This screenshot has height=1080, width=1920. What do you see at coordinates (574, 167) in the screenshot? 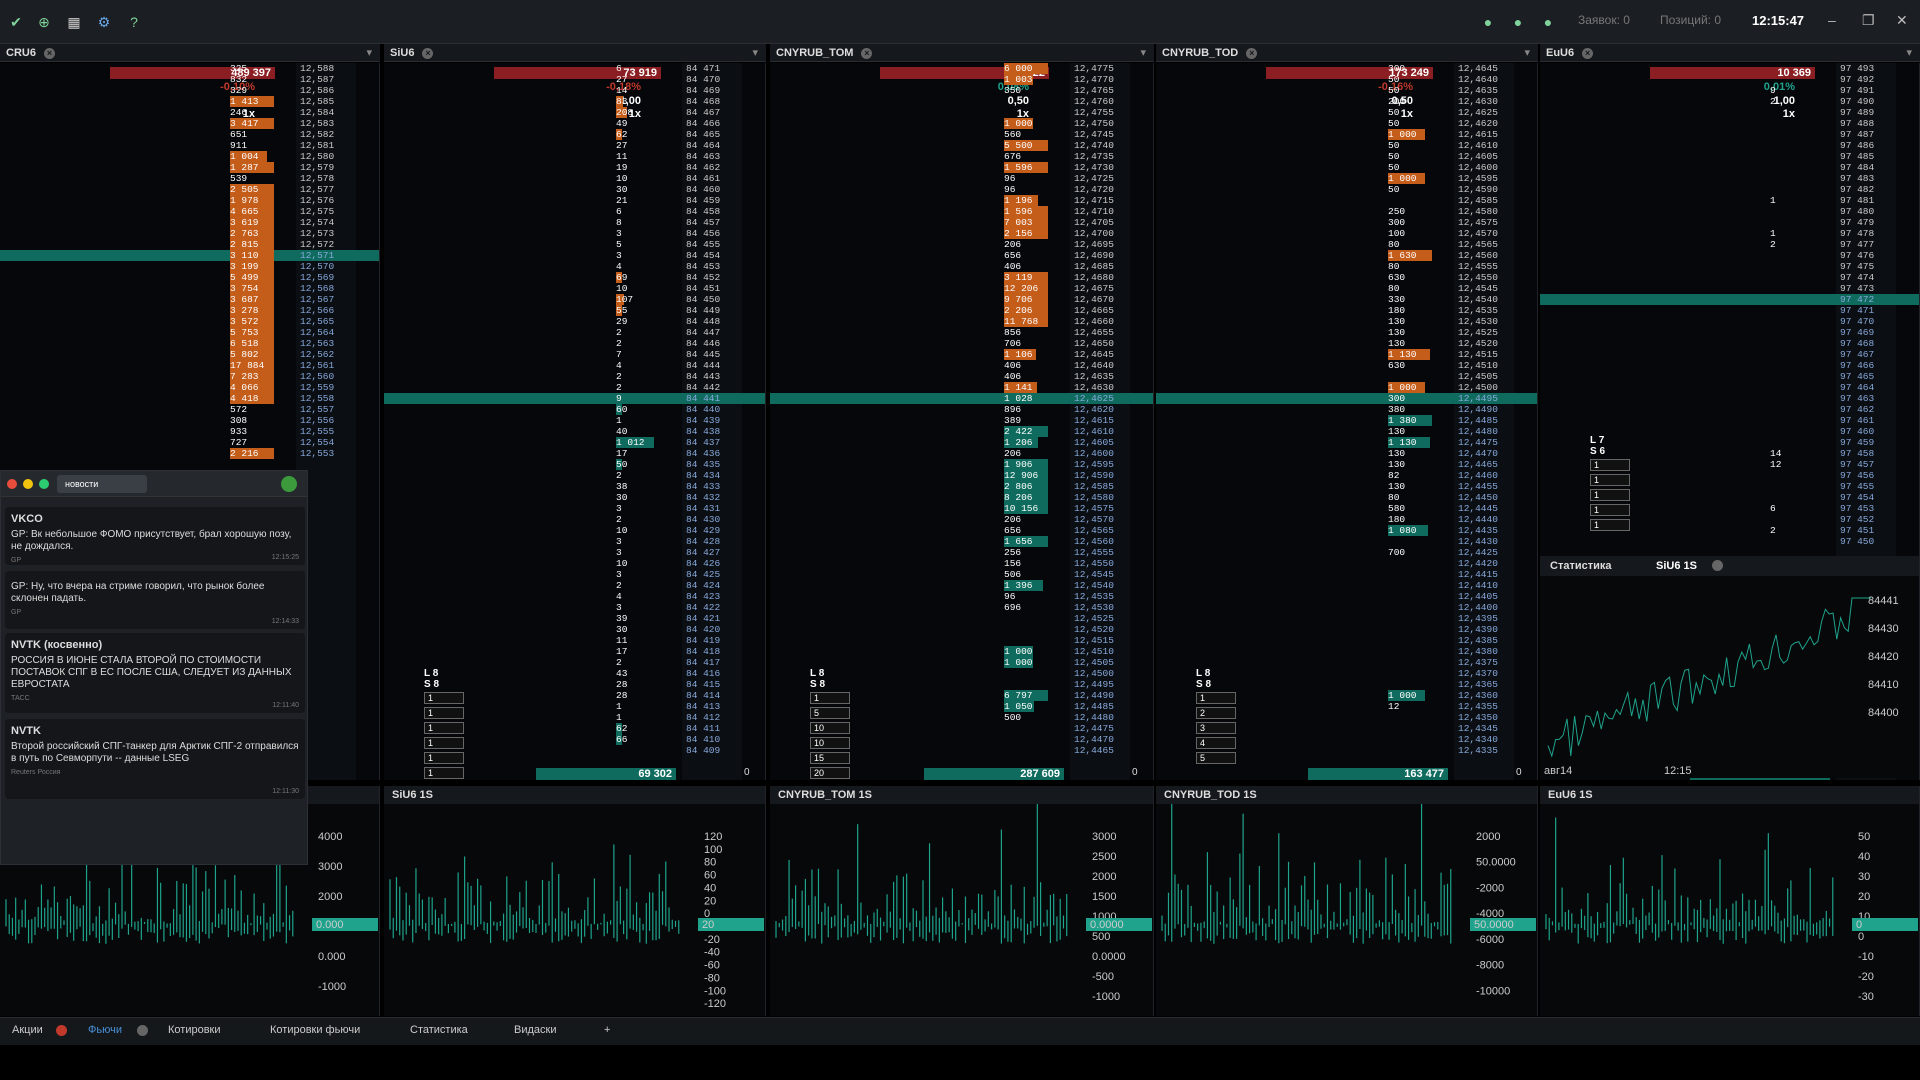
I see `book-row: 19 84 462` at bounding box center [574, 167].